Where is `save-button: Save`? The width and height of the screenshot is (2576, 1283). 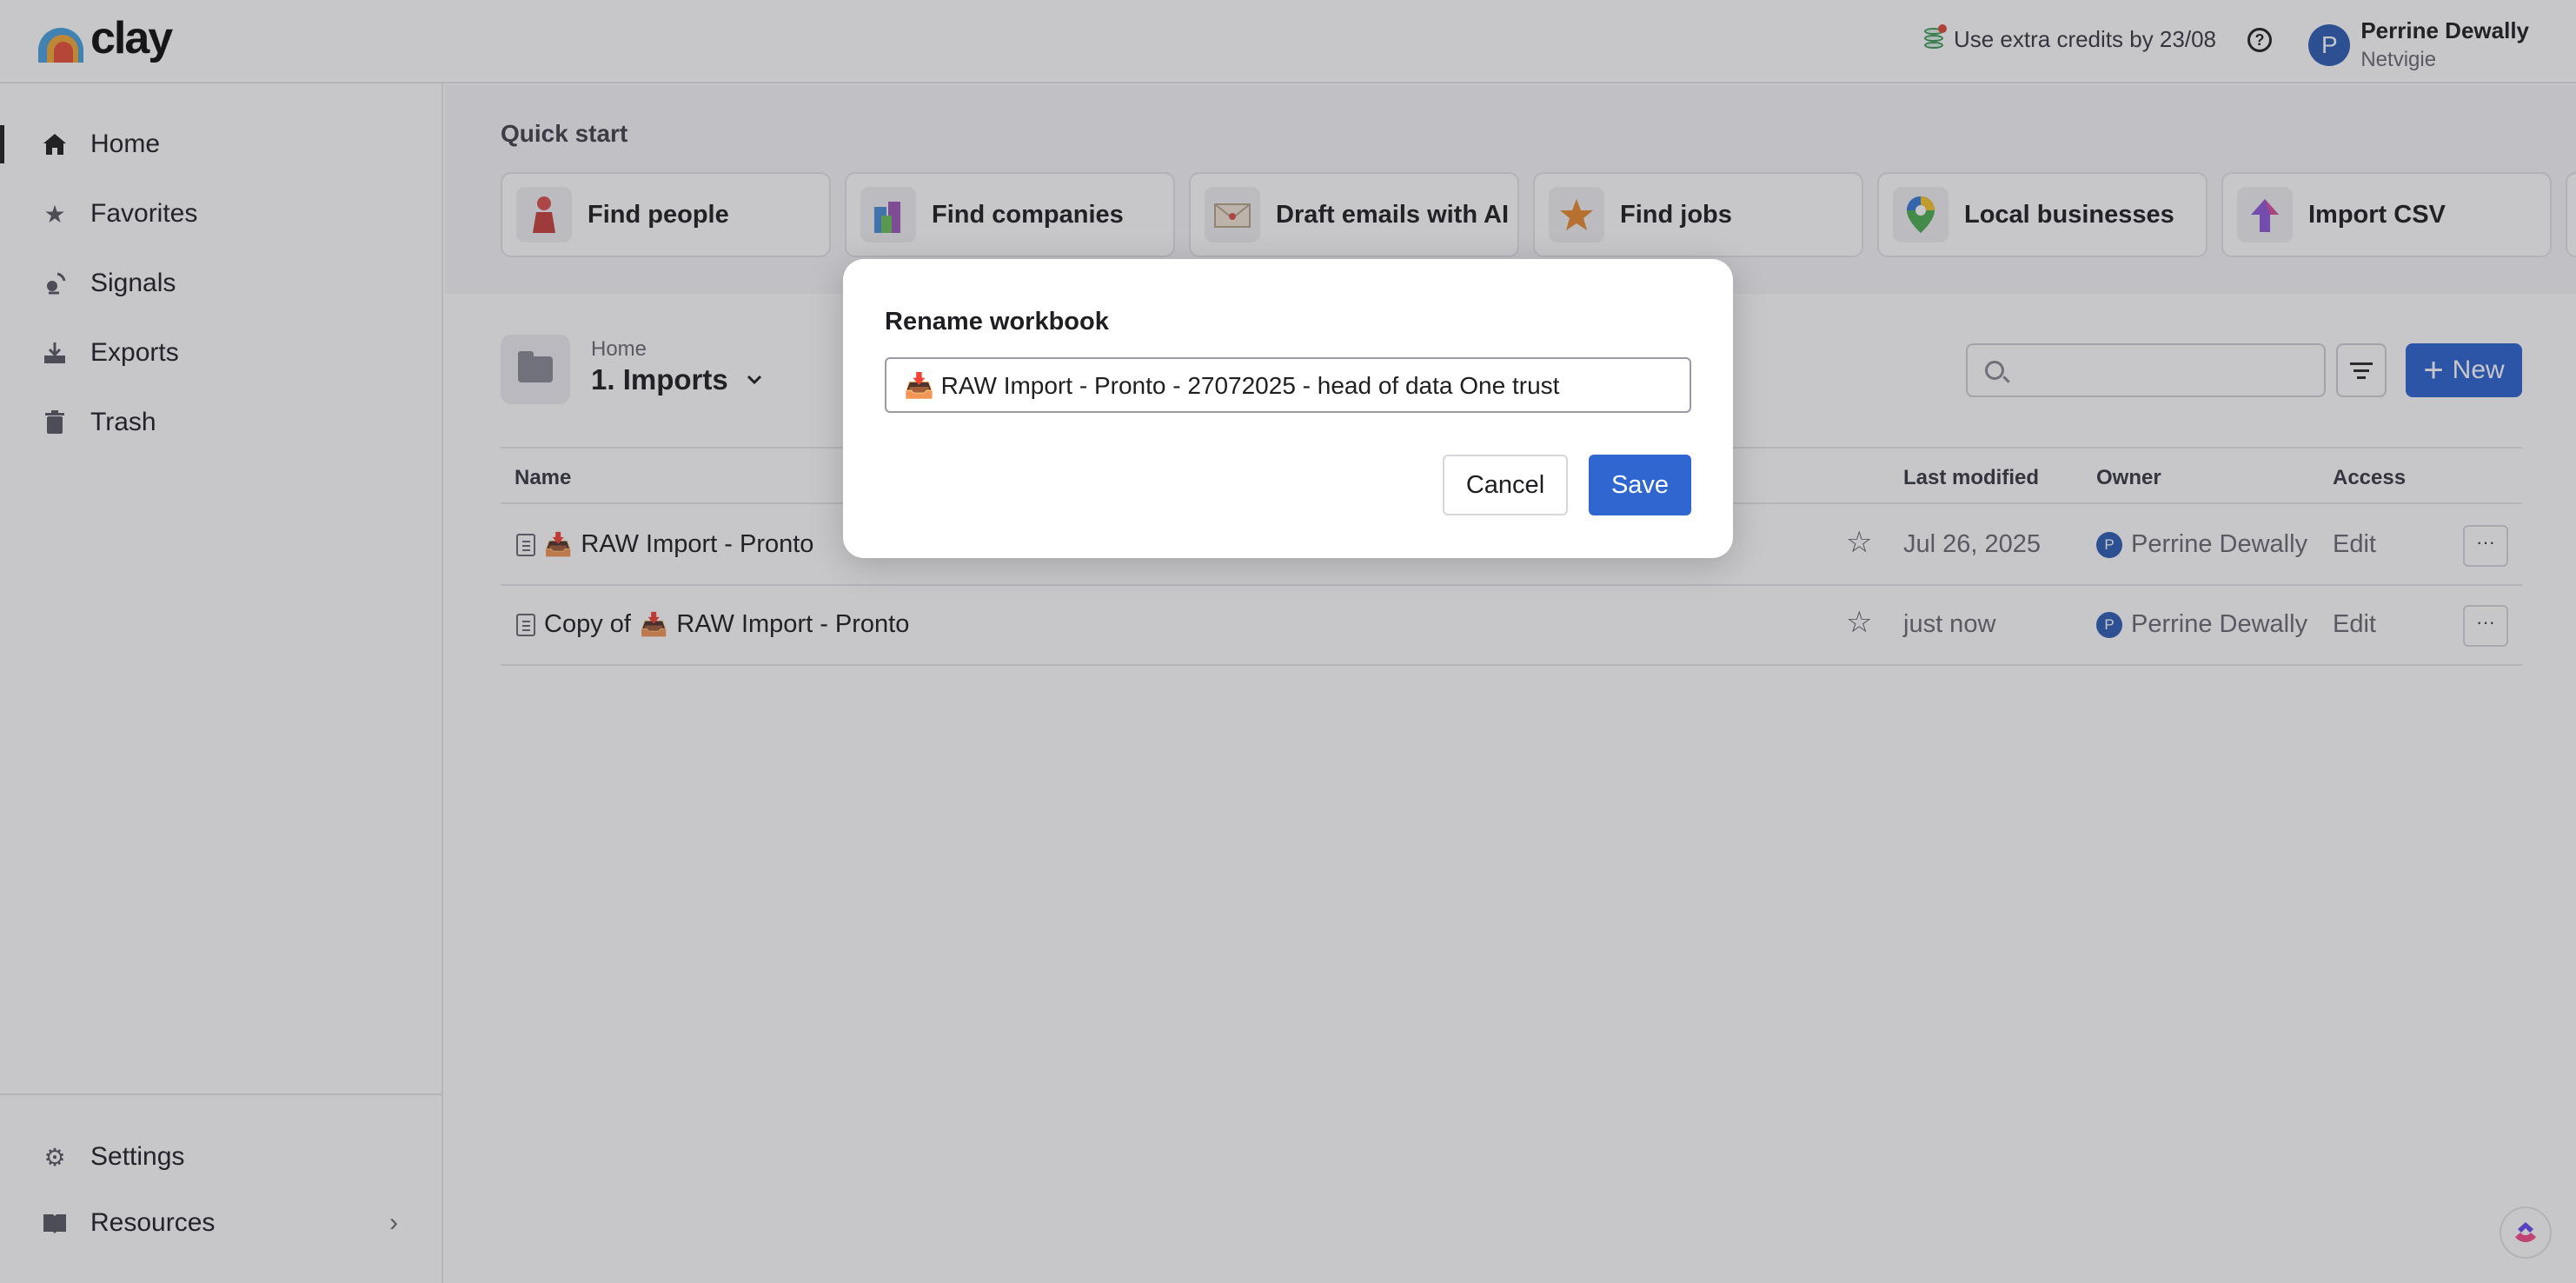
save-button: Save is located at coordinates (1640, 485).